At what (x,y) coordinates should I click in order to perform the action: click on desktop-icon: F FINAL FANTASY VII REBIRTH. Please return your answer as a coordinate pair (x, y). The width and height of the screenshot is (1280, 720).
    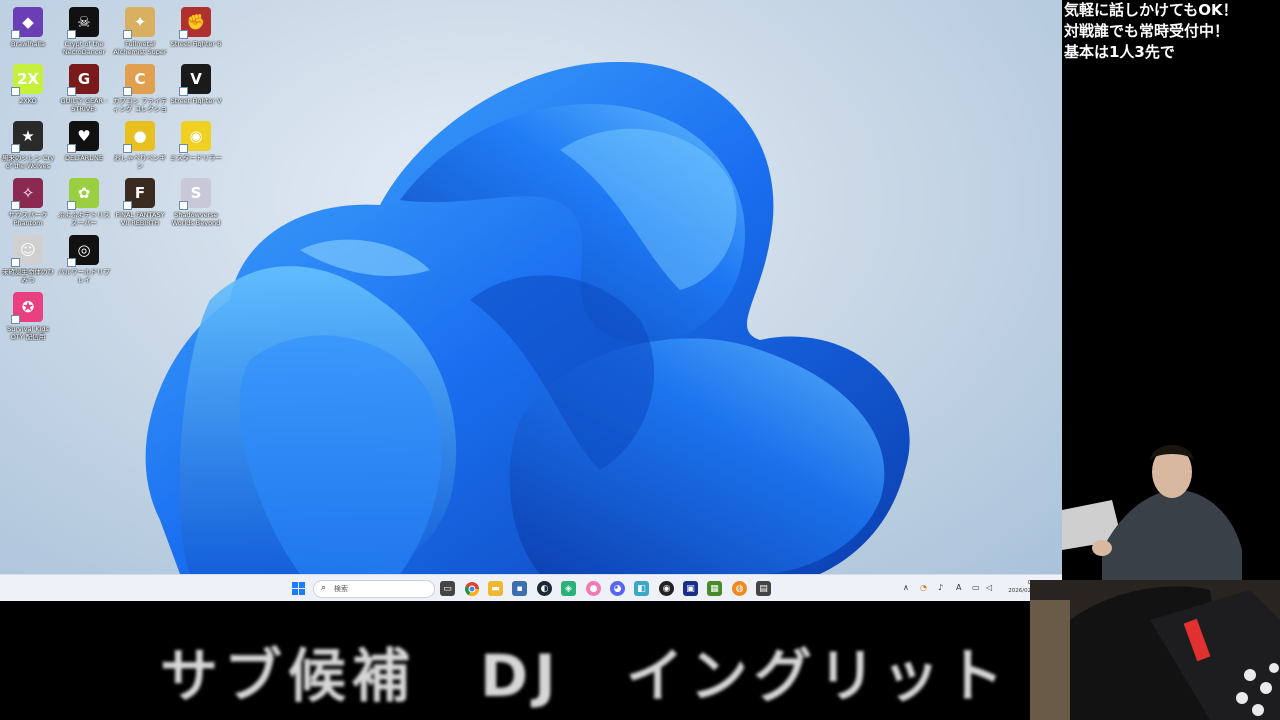
    Looking at the image, I should click on (140, 202).